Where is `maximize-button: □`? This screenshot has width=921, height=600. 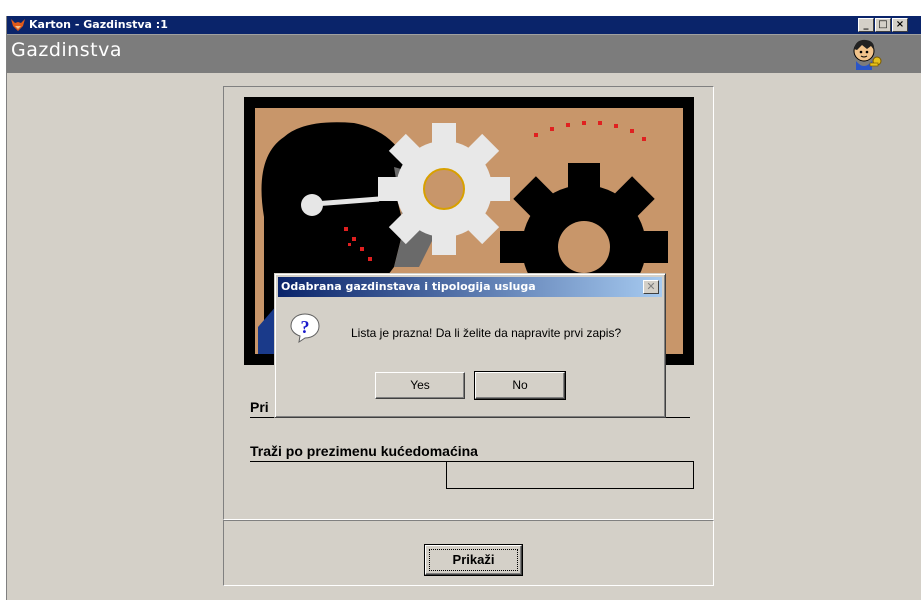
maximize-button: □ is located at coordinates (883, 25).